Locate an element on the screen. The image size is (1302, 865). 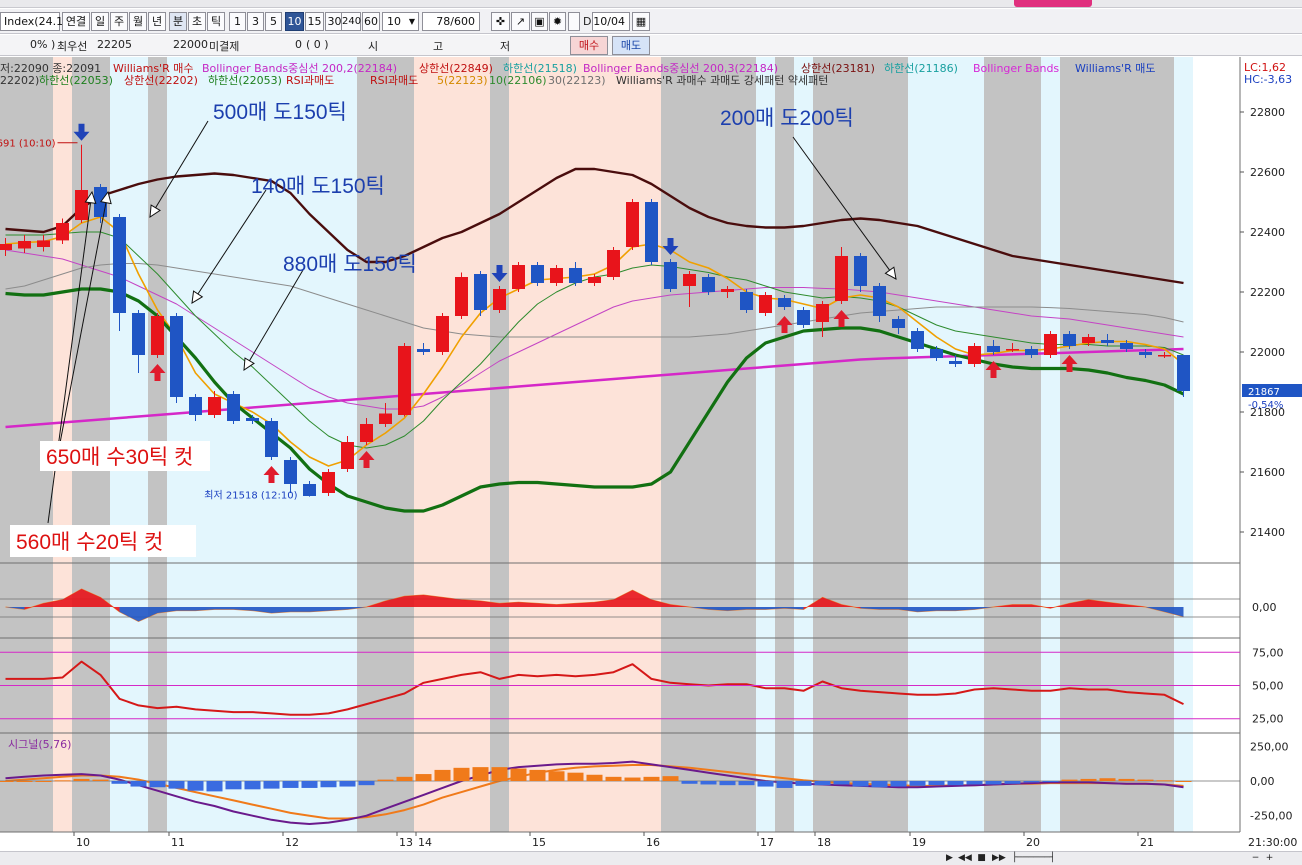
forward-icon: ▶▶ is located at coordinates (999, 858).